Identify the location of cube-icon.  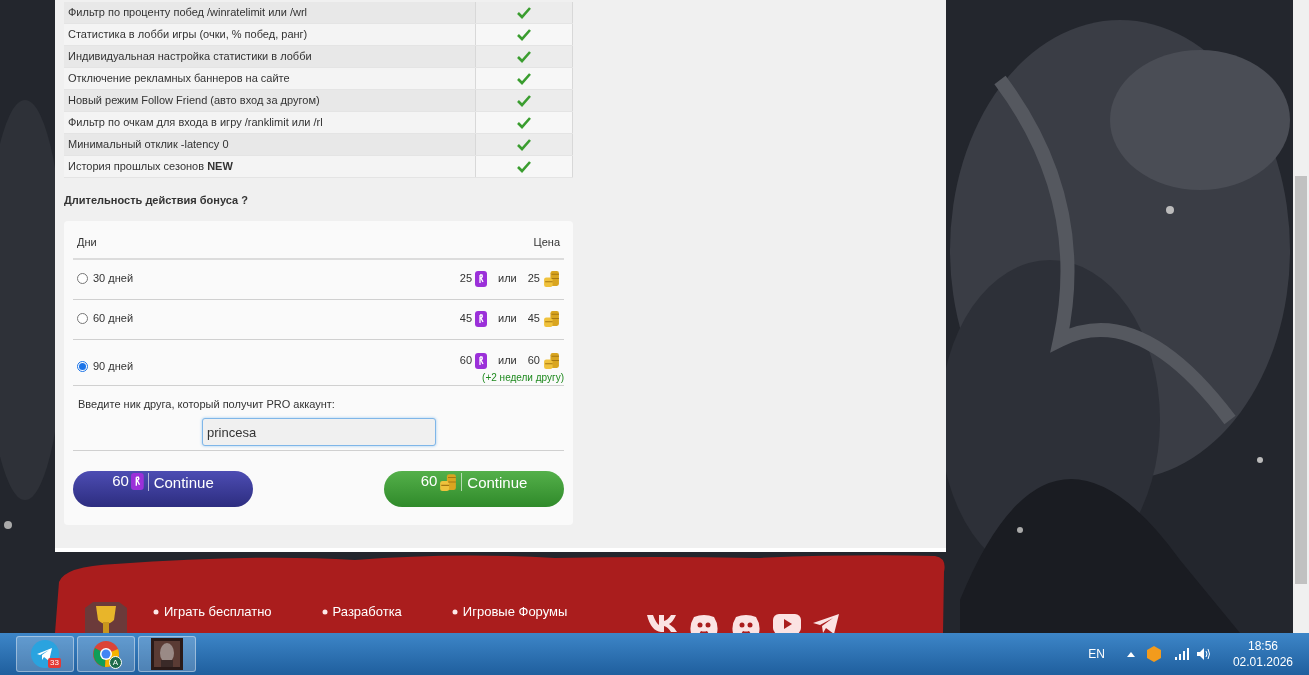
(1153, 654).